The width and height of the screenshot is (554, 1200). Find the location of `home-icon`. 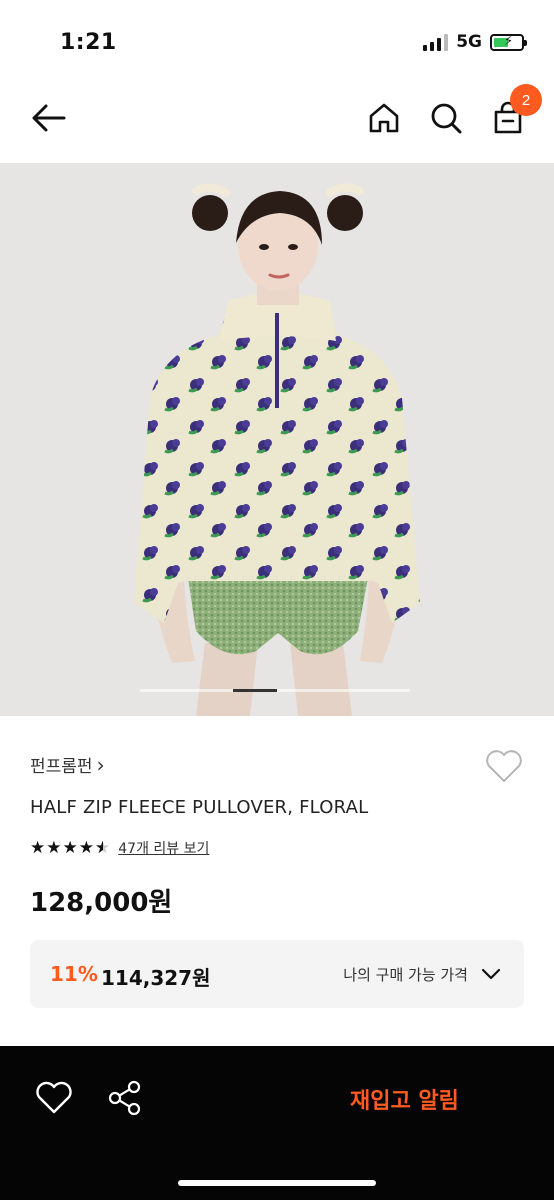

home-icon is located at coordinates (384, 118).